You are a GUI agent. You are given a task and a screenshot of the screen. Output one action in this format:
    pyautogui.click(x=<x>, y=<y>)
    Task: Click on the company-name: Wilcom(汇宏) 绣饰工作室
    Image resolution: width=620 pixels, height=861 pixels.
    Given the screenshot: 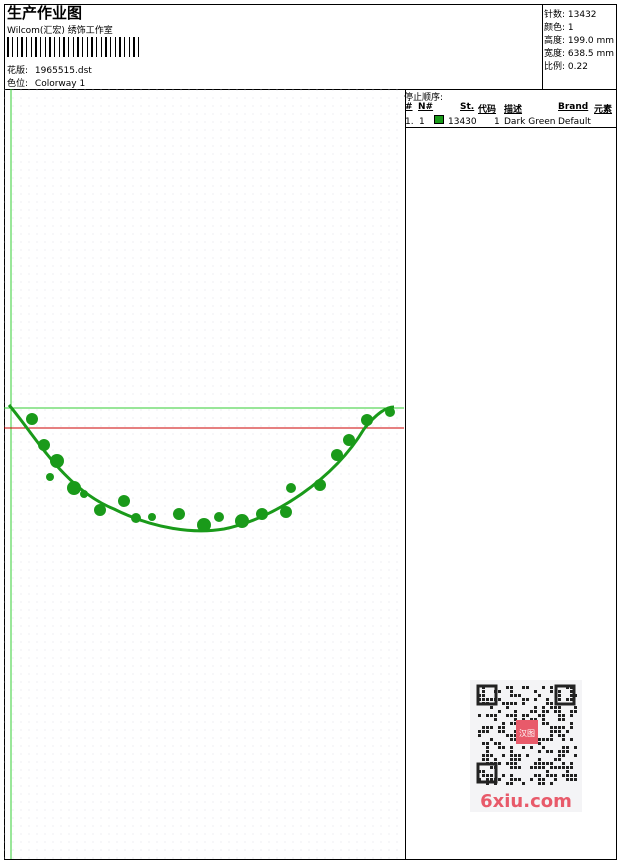 What is the action you would take?
    pyautogui.click(x=60, y=31)
    